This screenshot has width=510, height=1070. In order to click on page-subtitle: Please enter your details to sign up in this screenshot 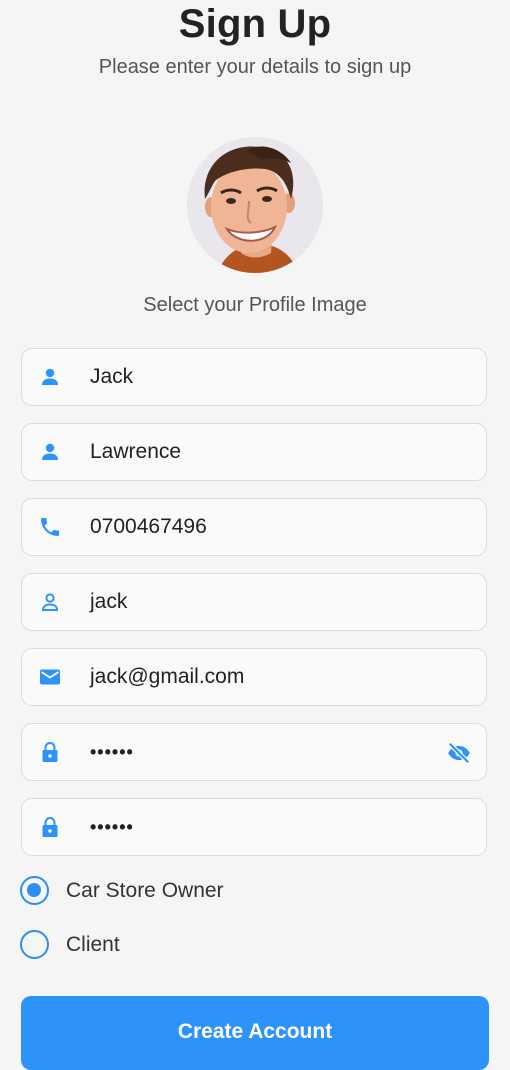, I will do `click(255, 67)`.